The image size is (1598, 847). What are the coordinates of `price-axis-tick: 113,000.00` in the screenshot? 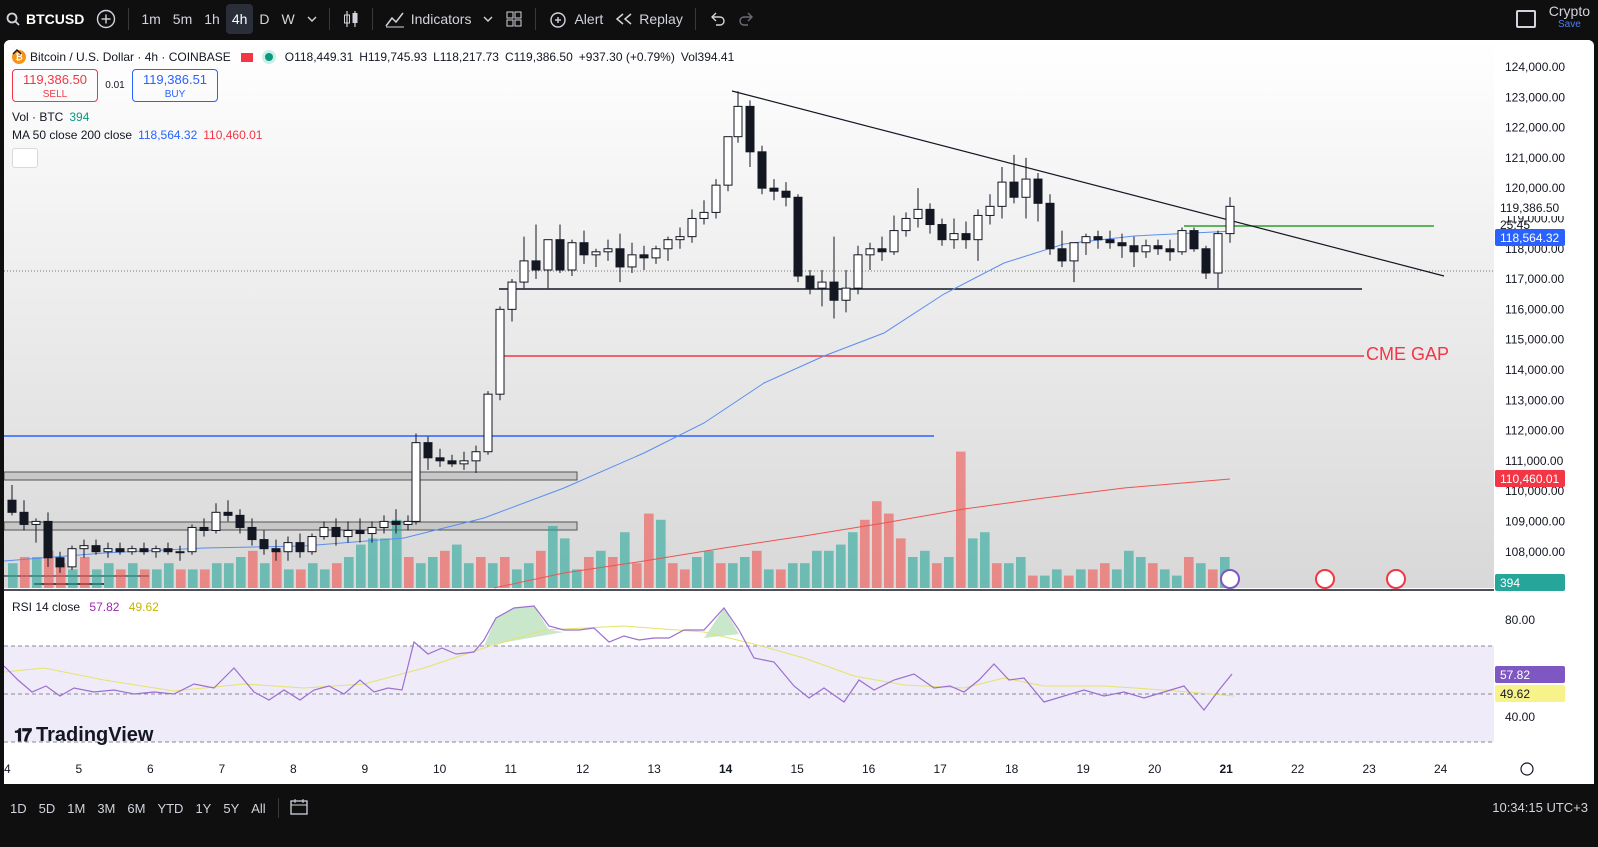 It's located at (1534, 400).